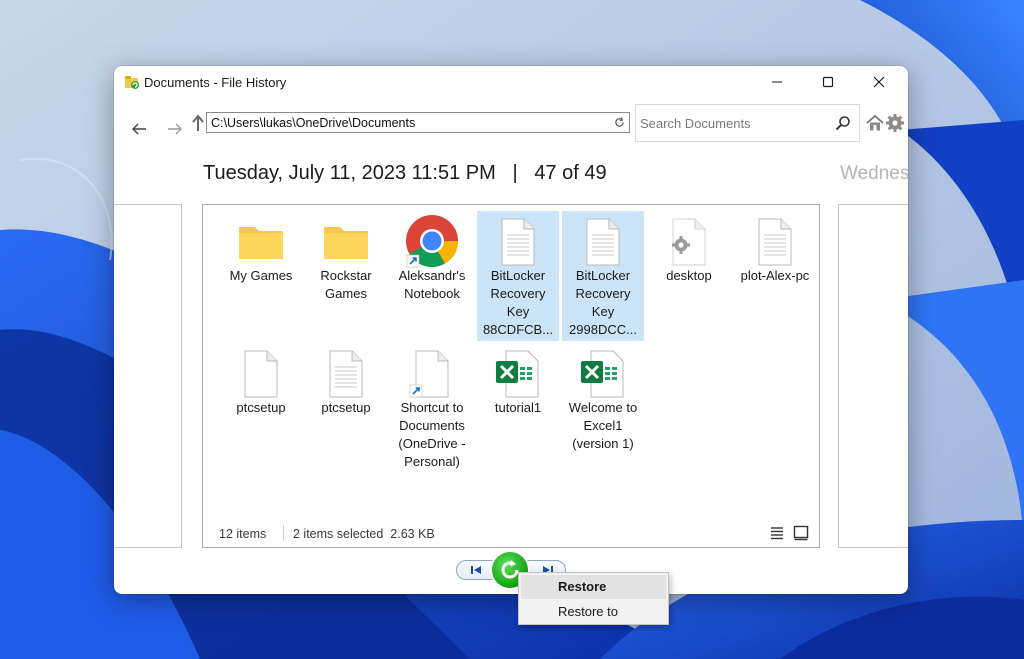 The image size is (1024, 659). Describe the element at coordinates (895, 123) in the screenshot. I see `gear-icon` at that location.